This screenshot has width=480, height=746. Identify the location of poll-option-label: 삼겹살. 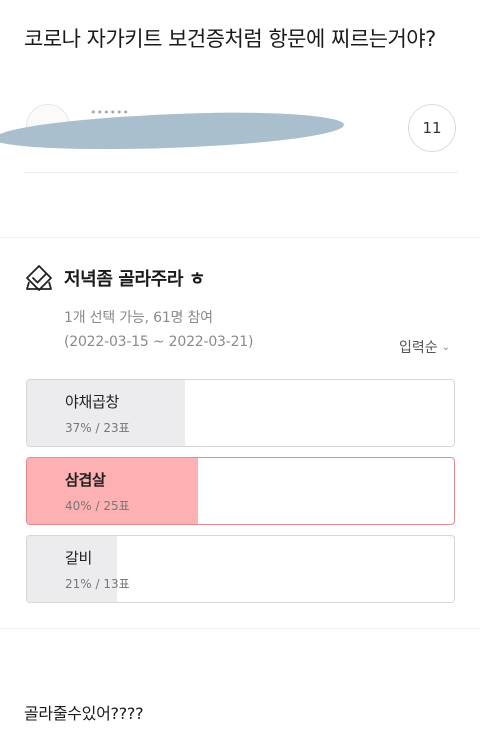
(85, 480).